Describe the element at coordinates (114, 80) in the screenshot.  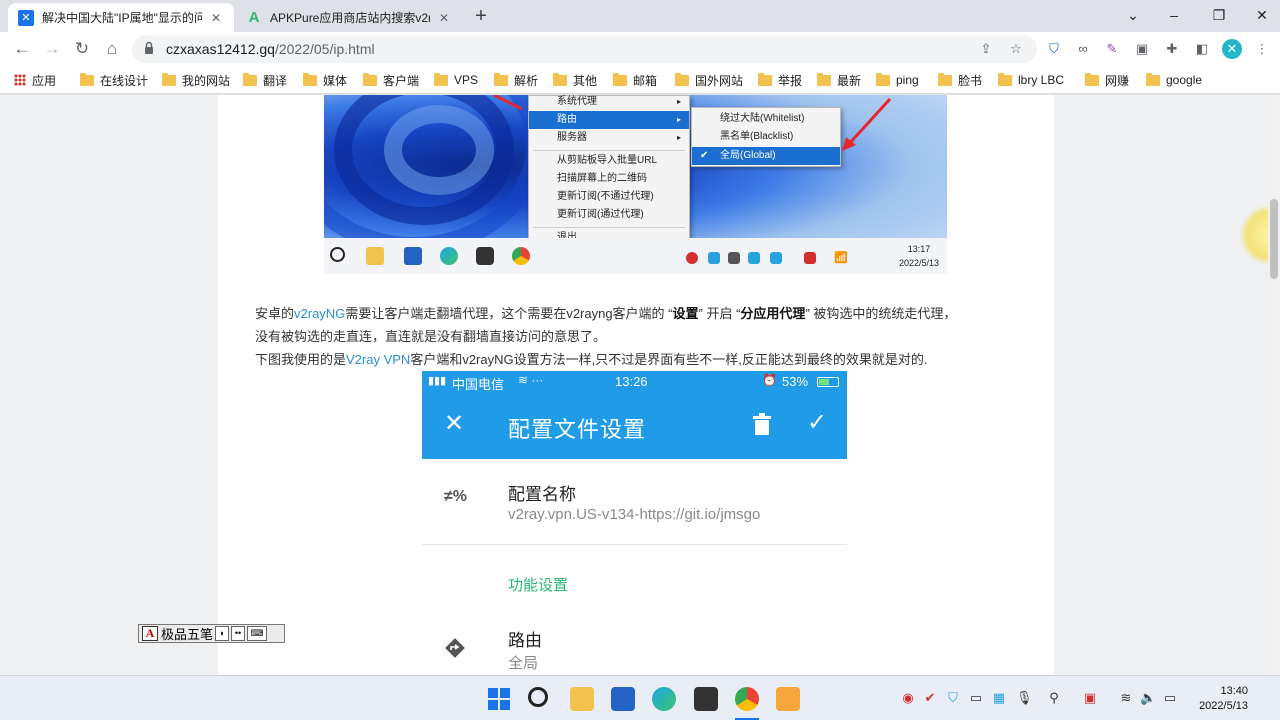
I see `bookmark-folder: 在线设计` at that location.